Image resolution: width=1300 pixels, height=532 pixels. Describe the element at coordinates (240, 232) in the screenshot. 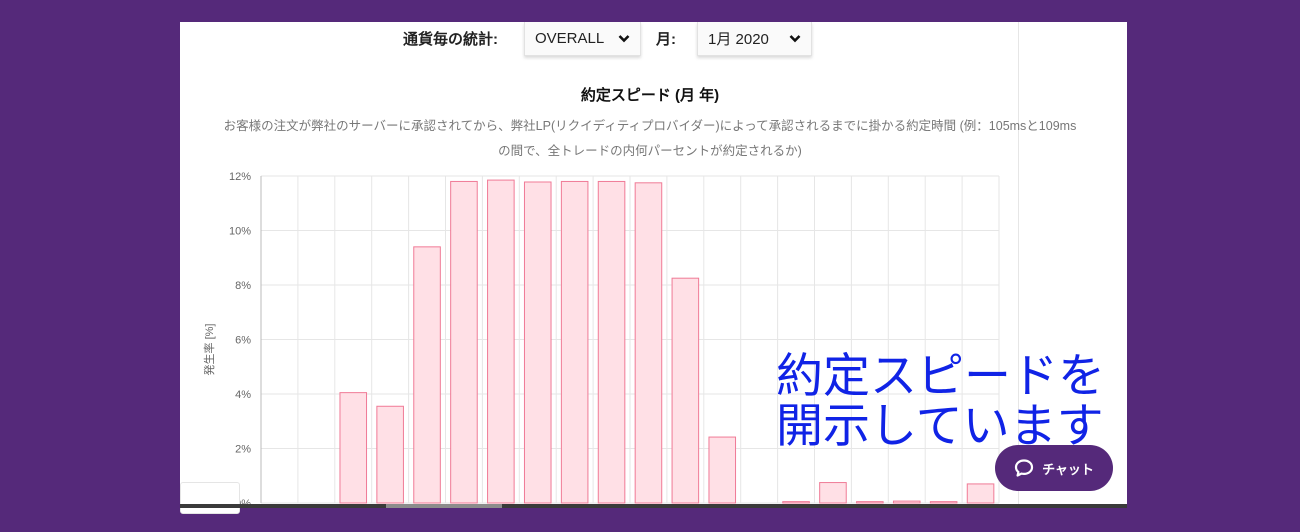

I see `y-tick-label: 10%` at that location.